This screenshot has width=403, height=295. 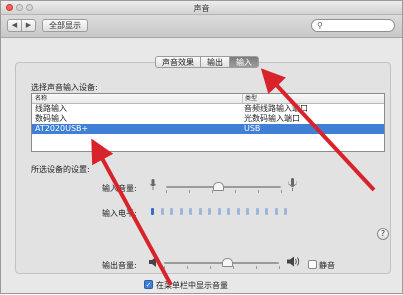 What do you see at coordinates (215, 62) in the screenshot?
I see `tab-output: 输出` at bounding box center [215, 62].